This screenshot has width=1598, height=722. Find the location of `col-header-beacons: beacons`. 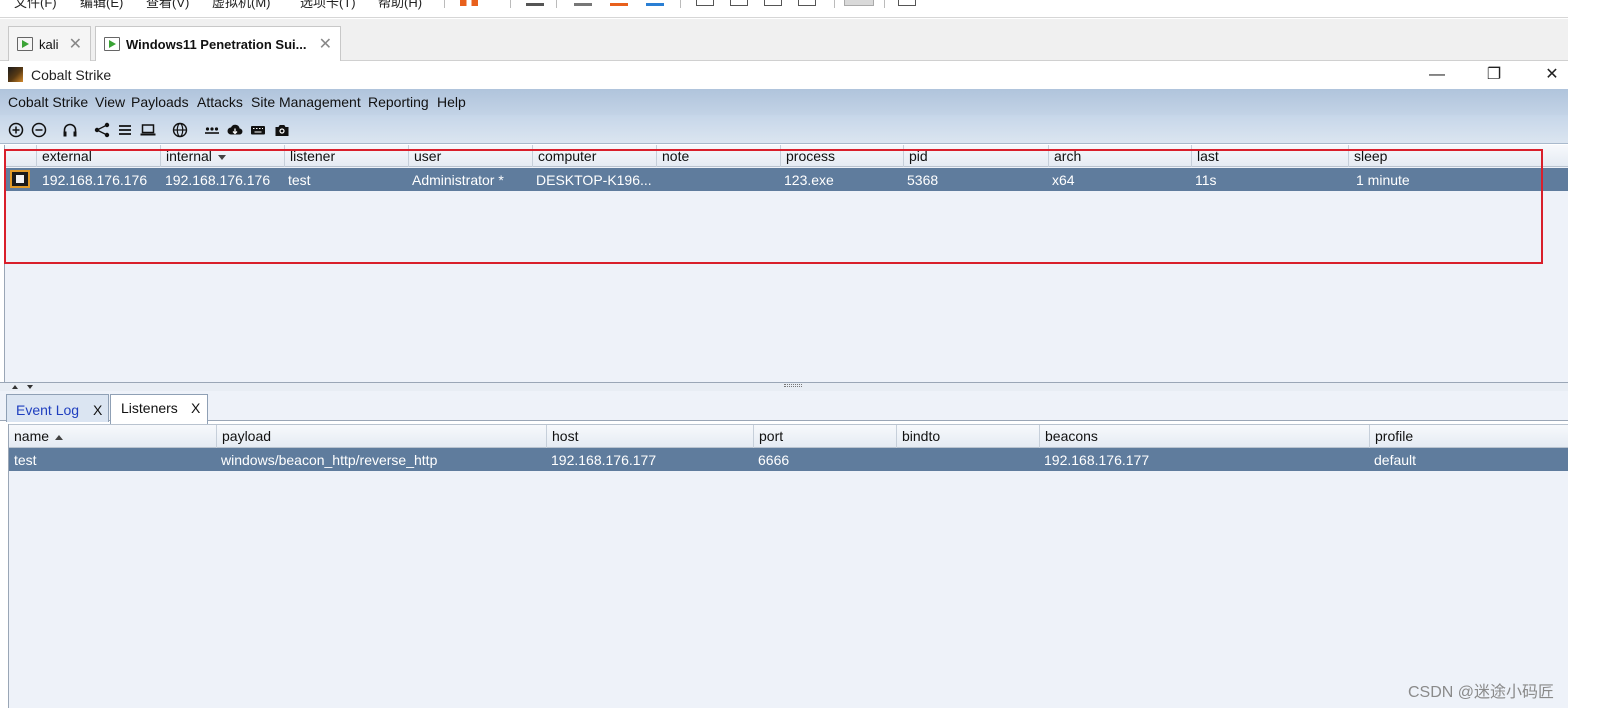

col-header-beacons: beacons is located at coordinates (1205, 436).